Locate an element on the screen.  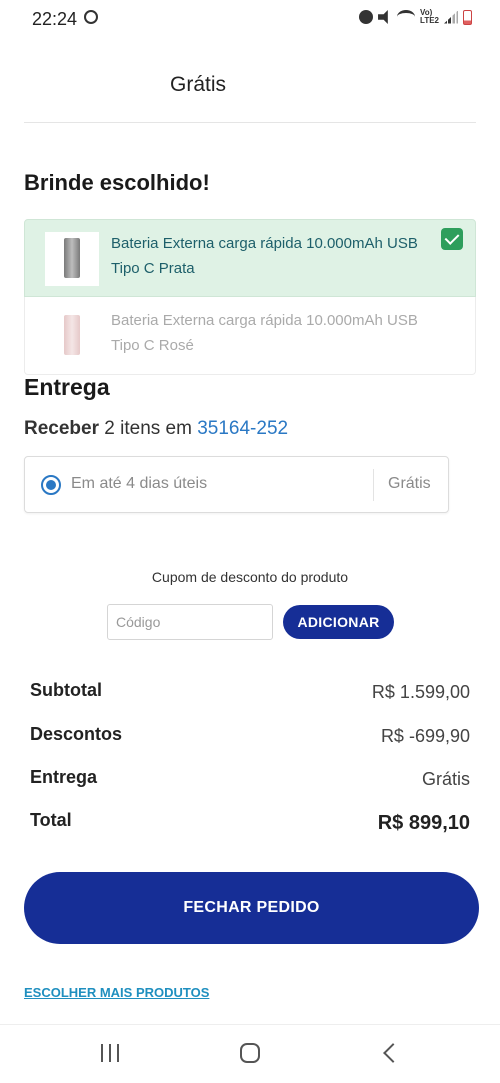
subtotal-label: Subtotal is located at coordinates (66, 690).